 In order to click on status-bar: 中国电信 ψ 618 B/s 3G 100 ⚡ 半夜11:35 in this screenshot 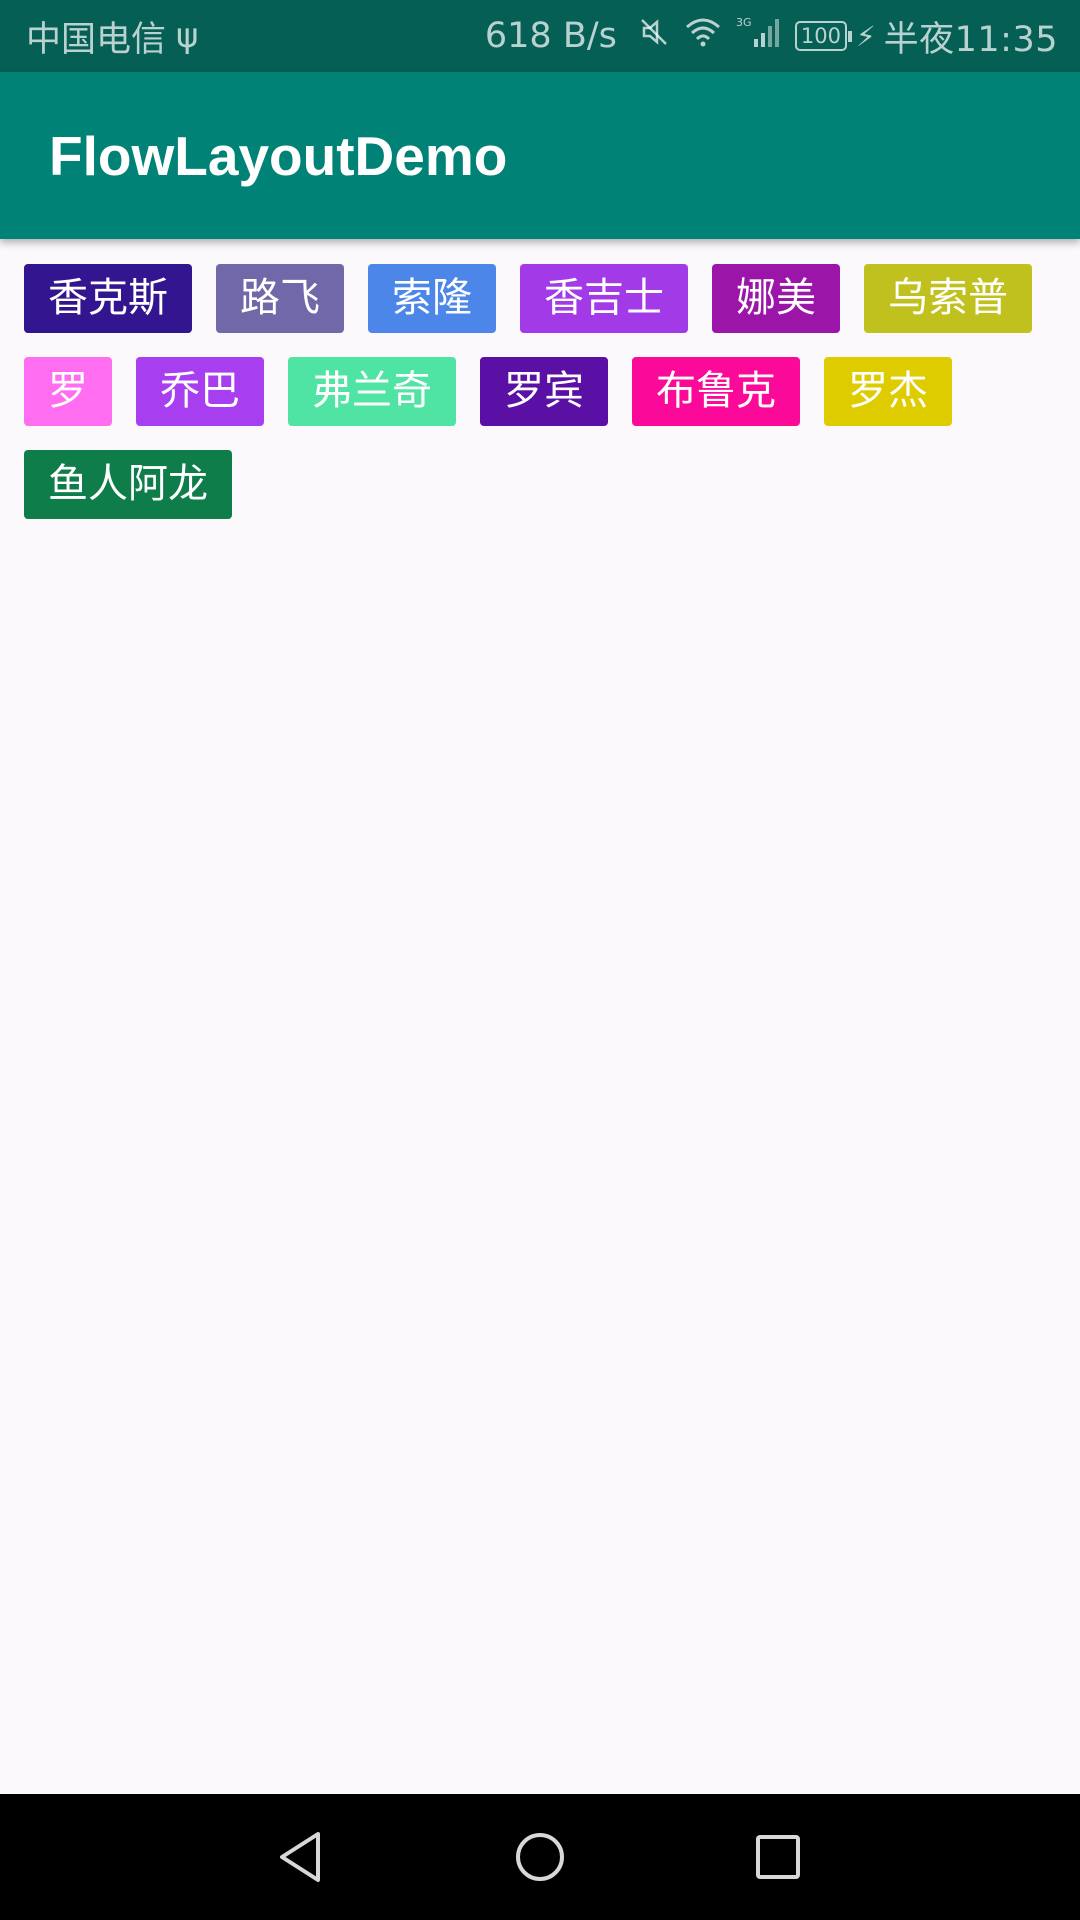, I will do `click(540, 36)`.